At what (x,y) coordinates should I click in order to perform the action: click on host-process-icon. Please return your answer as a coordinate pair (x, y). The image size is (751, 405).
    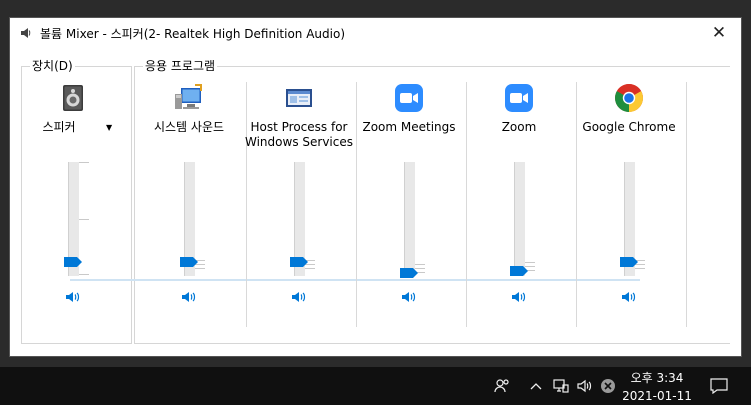
    Looking at the image, I should click on (299, 98).